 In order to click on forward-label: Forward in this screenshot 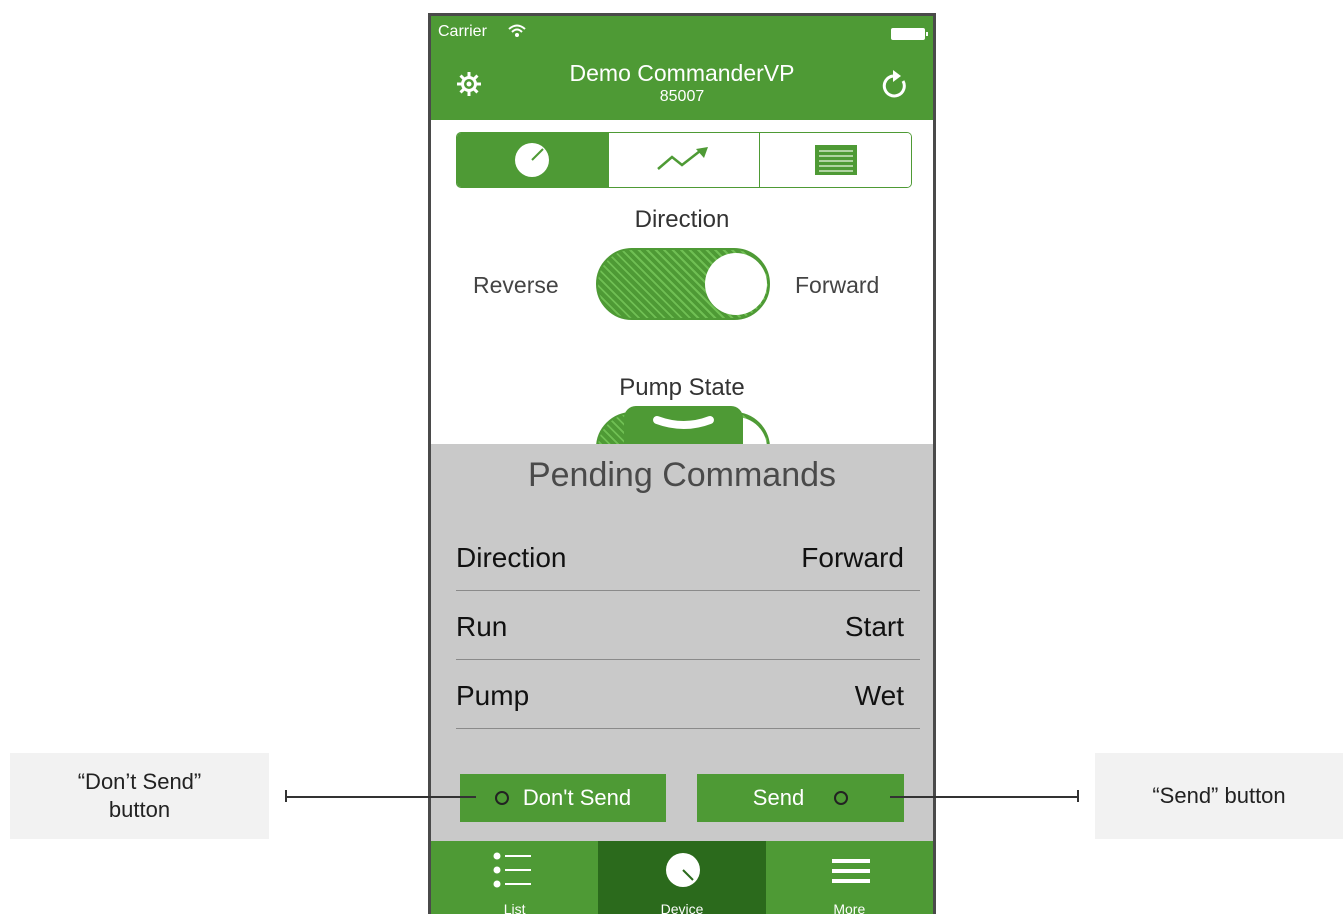, I will do `click(837, 285)`.